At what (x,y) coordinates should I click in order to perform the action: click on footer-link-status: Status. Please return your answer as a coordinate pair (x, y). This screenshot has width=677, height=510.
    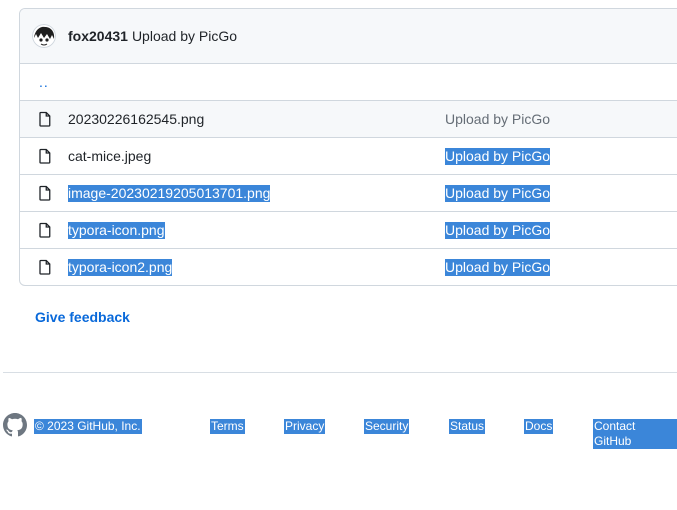
    Looking at the image, I should click on (467, 426).